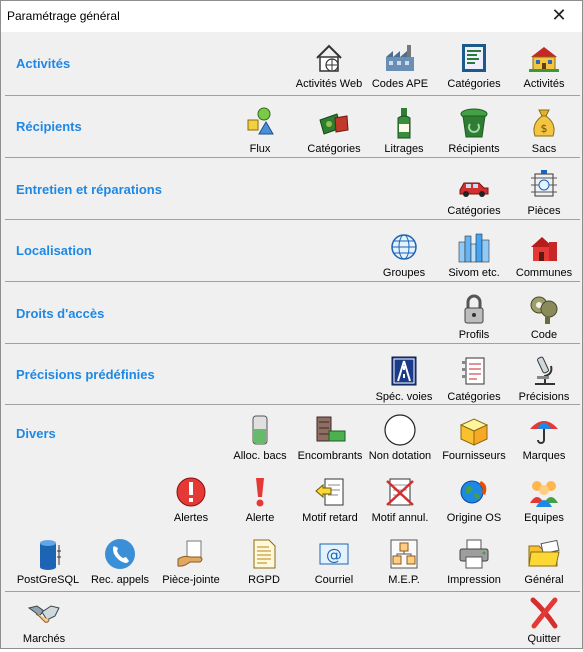 This screenshot has width=583, height=652. What do you see at coordinates (43, 614) in the screenshot?
I see `handshake-icon` at bounding box center [43, 614].